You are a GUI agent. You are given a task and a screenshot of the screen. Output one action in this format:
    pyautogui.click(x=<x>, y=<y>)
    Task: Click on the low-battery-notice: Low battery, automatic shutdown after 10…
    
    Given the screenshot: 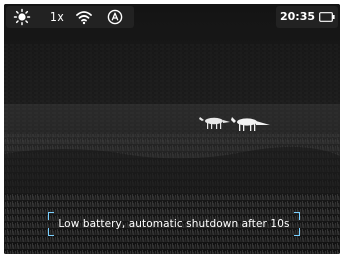 What is the action you would take?
    pyautogui.click(x=174, y=224)
    